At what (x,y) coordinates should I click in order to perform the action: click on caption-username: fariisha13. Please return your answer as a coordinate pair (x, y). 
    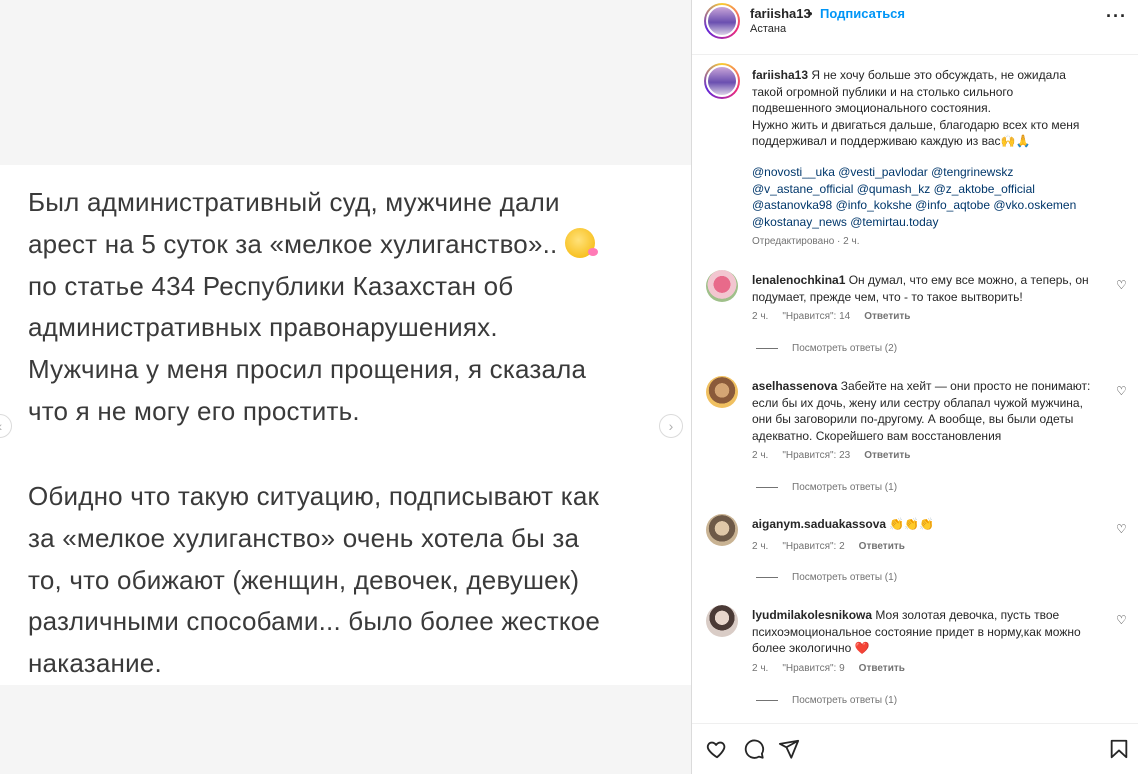
    Looking at the image, I should click on (780, 75).